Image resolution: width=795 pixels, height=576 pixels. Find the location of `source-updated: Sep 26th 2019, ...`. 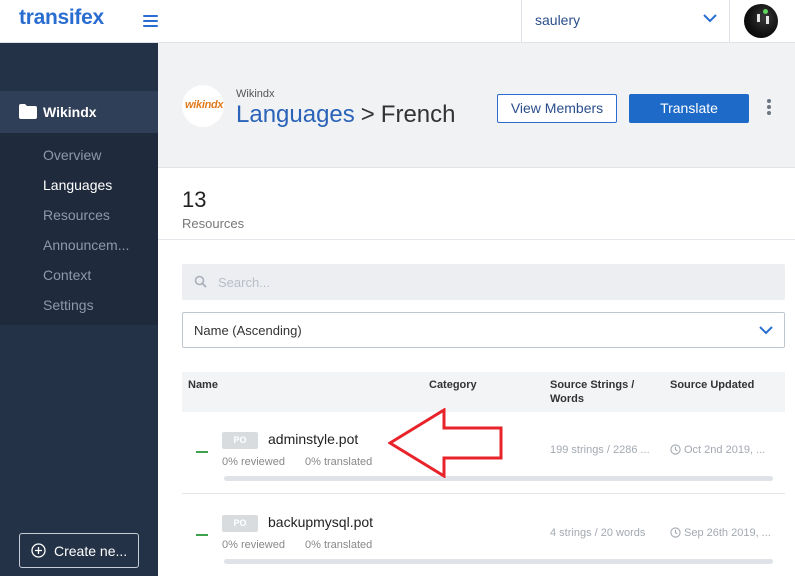

source-updated: Sep 26th 2019, ... is located at coordinates (720, 533).